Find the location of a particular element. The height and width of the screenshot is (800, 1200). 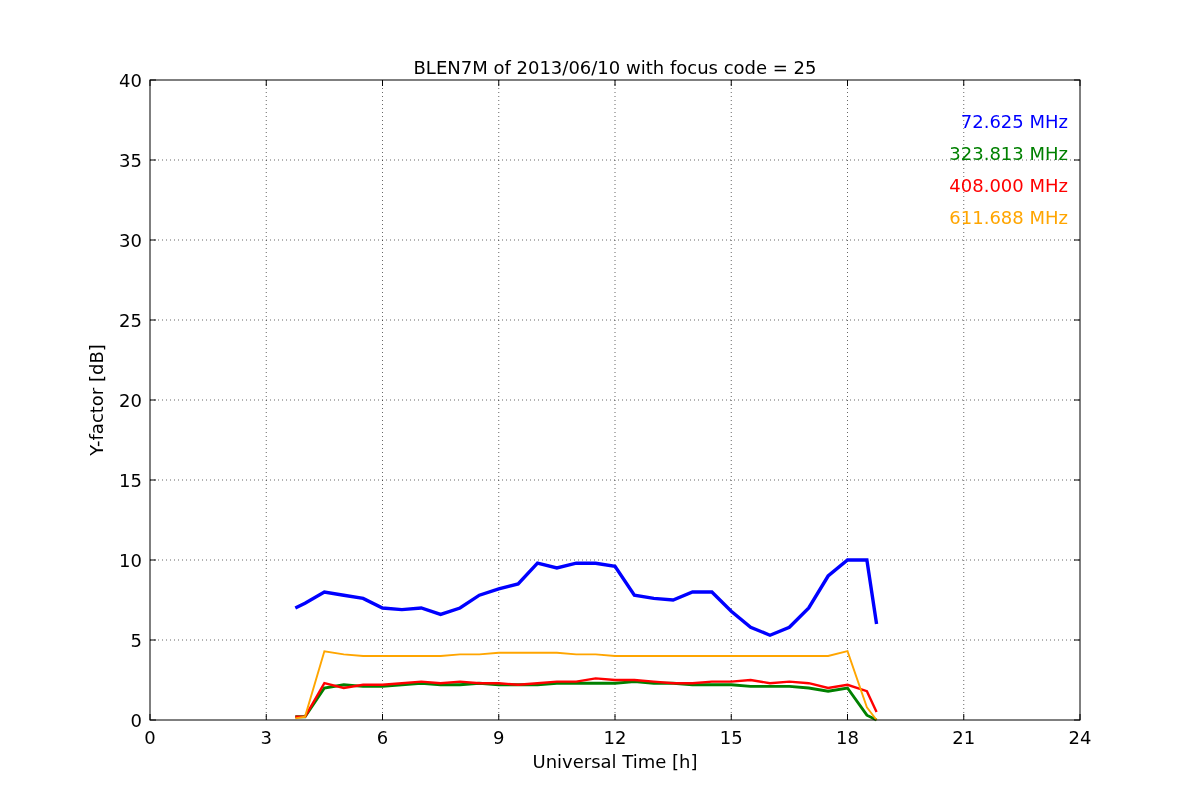

legend-label: 408.000 MHz is located at coordinates (1008, 185).